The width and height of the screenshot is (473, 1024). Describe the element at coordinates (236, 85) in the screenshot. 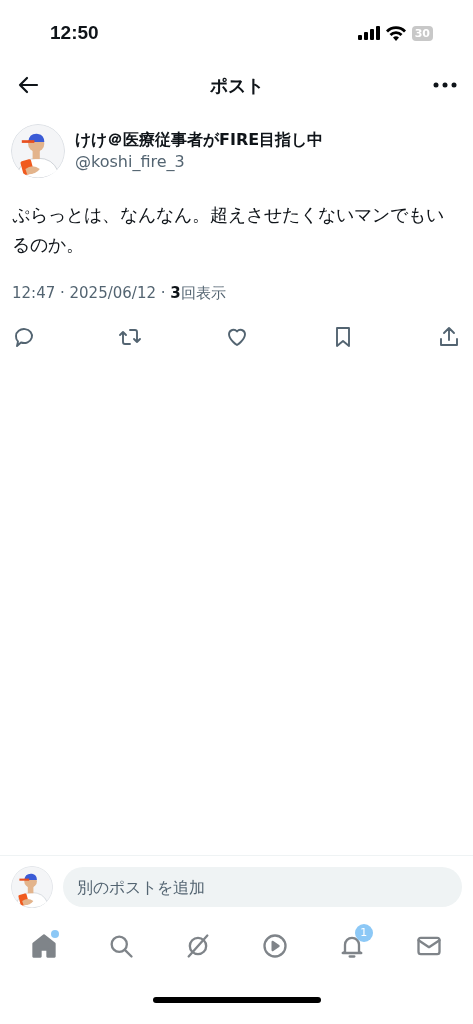

I see `page-title: ポスト` at that location.